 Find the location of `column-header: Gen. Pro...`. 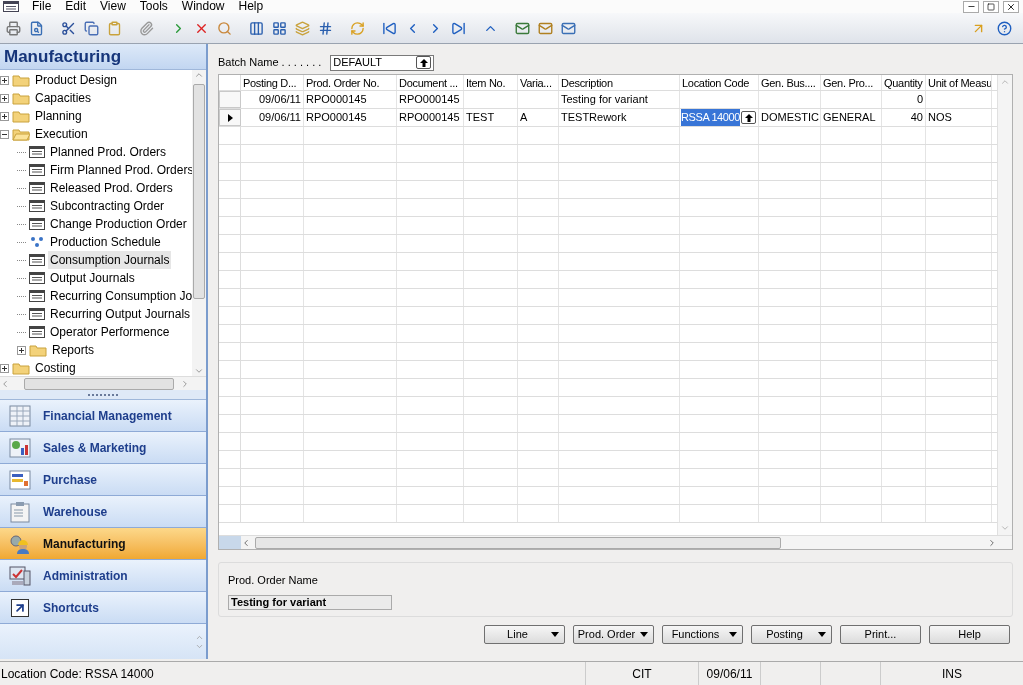

column-header: Gen. Pro... is located at coordinates (851, 82).